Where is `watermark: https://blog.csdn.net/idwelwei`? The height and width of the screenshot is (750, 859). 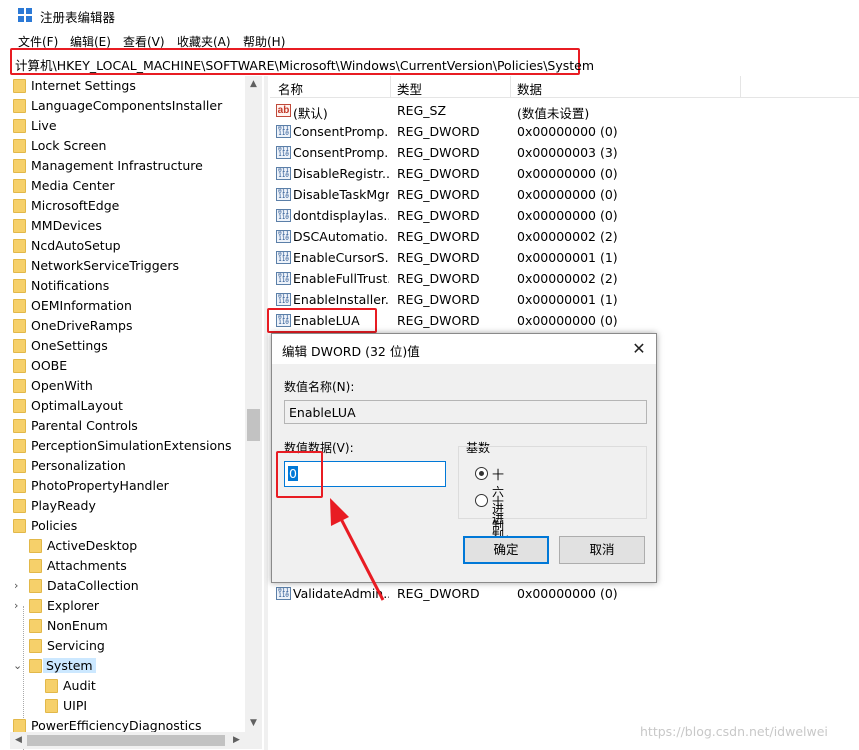
watermark: https://blog.csdn.net/idwelwei is located at coordinates (734, 731).